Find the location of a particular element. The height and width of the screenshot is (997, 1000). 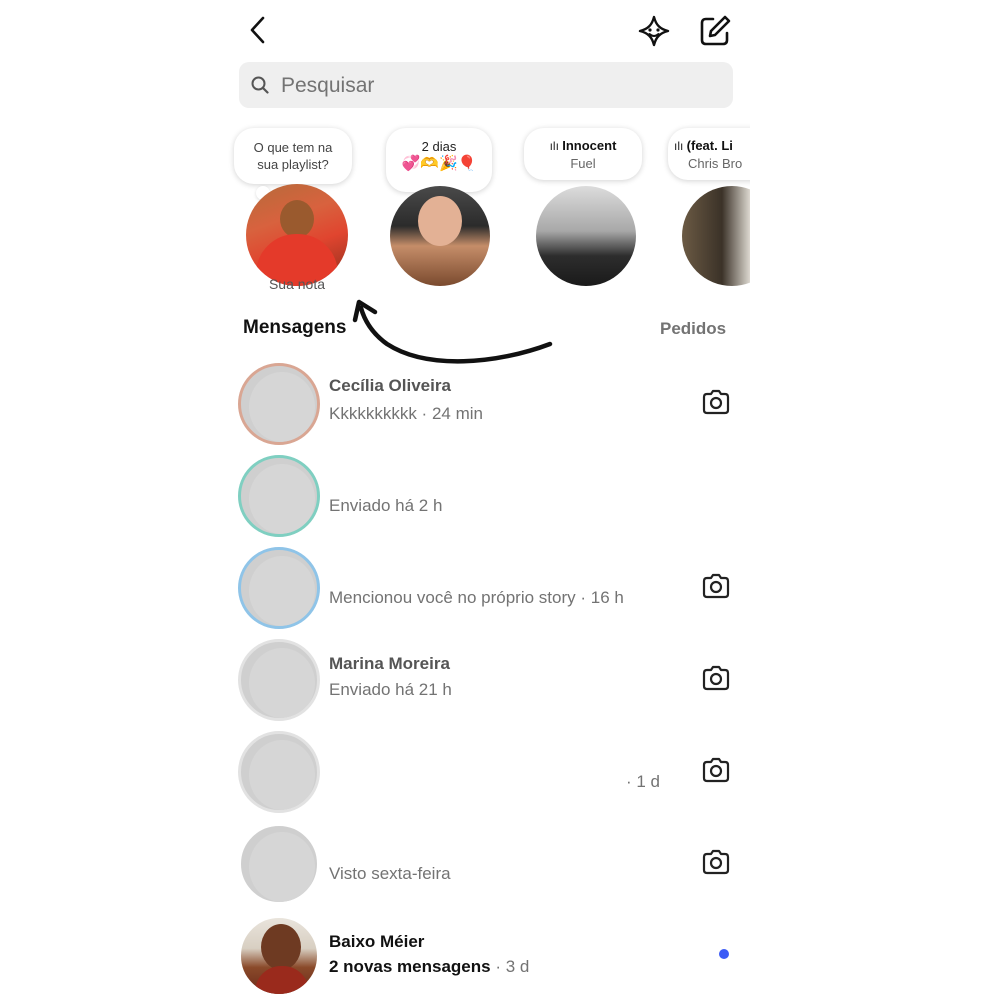

compose-icon is located at coordinates (715, 31).